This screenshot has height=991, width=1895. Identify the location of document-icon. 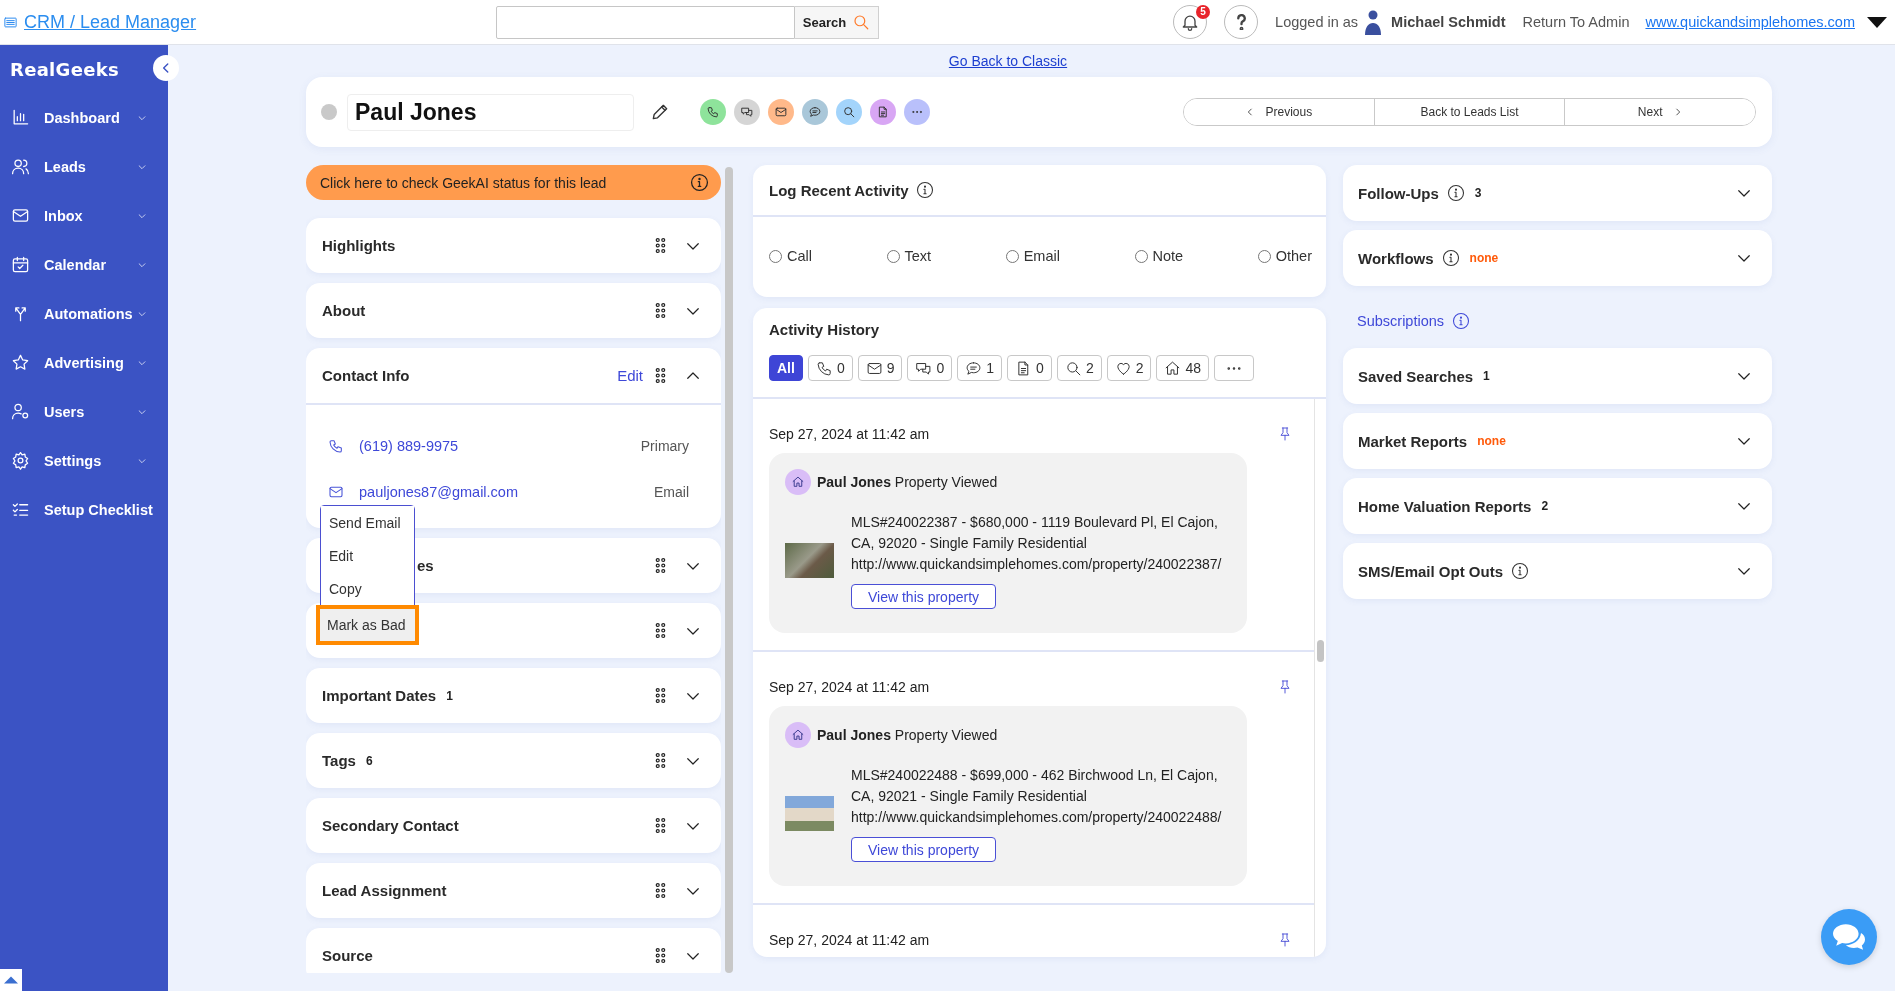
(883, 112).